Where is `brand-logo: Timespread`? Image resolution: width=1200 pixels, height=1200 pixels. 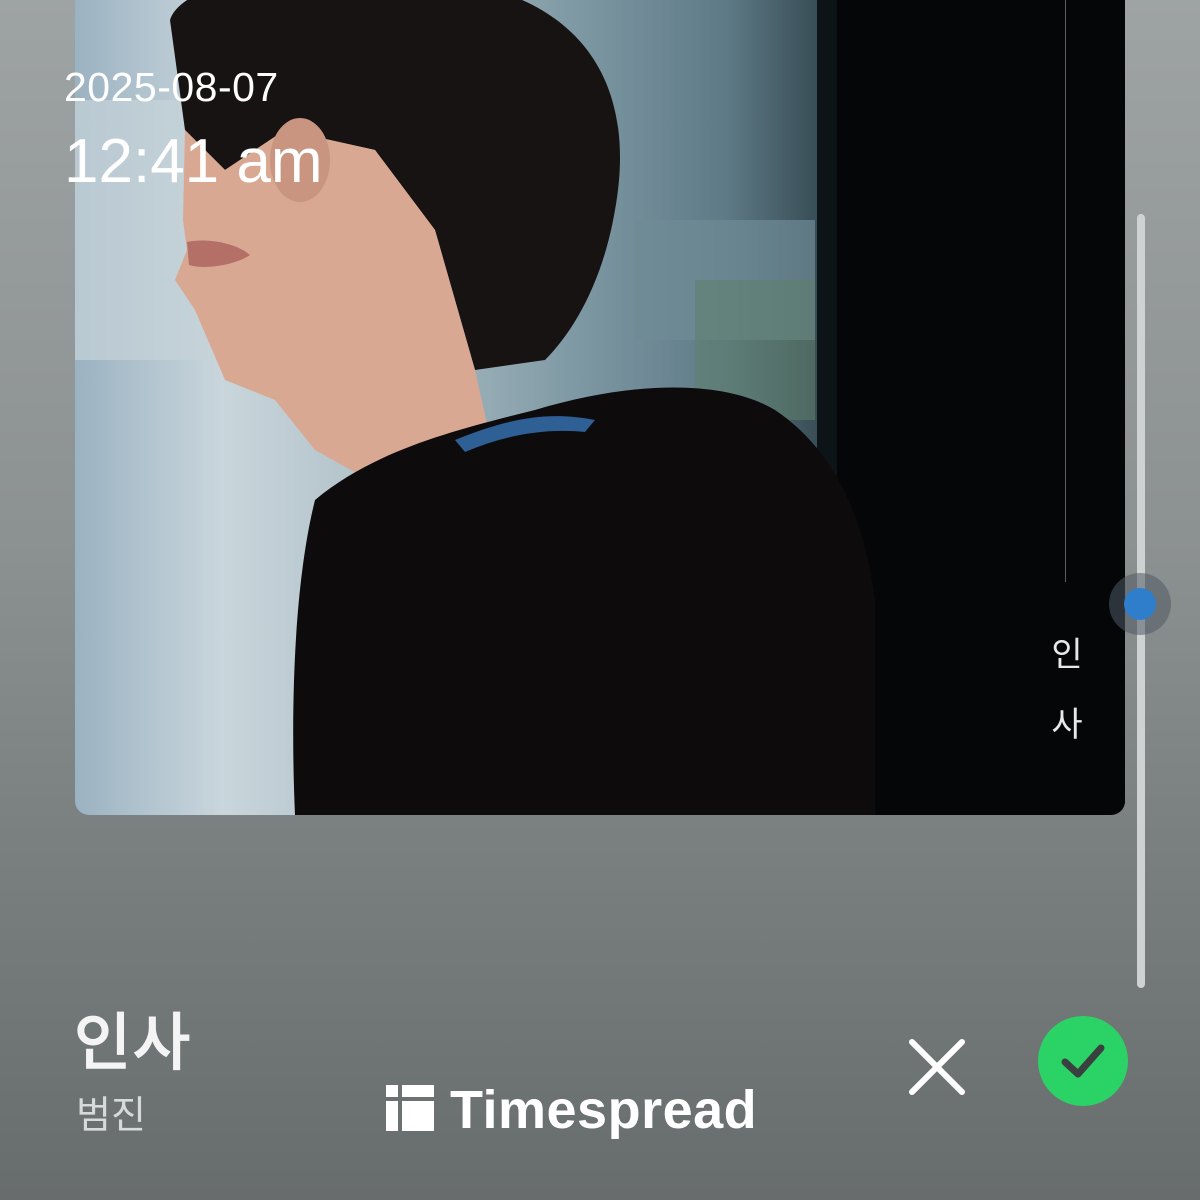
brand-logo: Timespread is located at coordinates (571, 1110).